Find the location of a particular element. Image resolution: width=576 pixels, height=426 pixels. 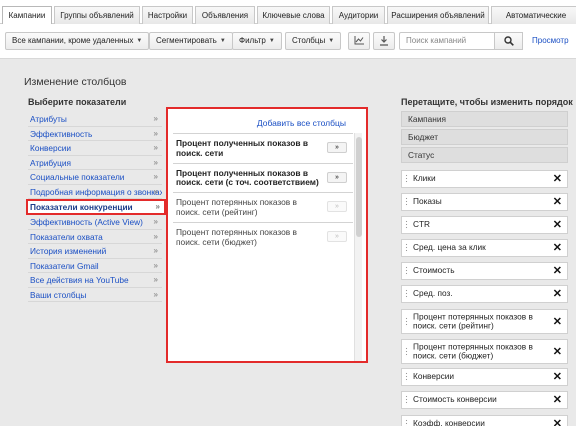

selected-column-item: Коэфф. конверсии ✕ is located at coordinates (484, 420).